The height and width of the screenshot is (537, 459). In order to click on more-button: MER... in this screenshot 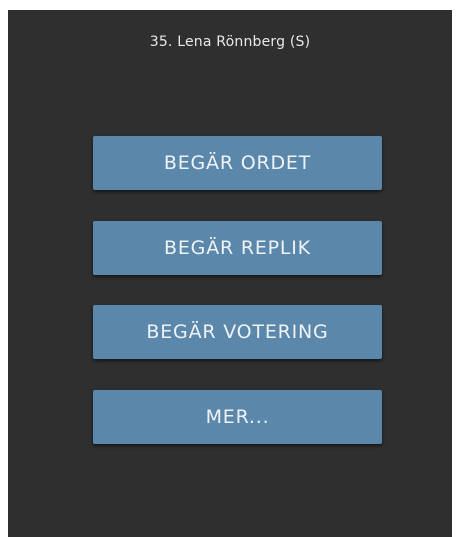, I will do `click(237, 417)`.